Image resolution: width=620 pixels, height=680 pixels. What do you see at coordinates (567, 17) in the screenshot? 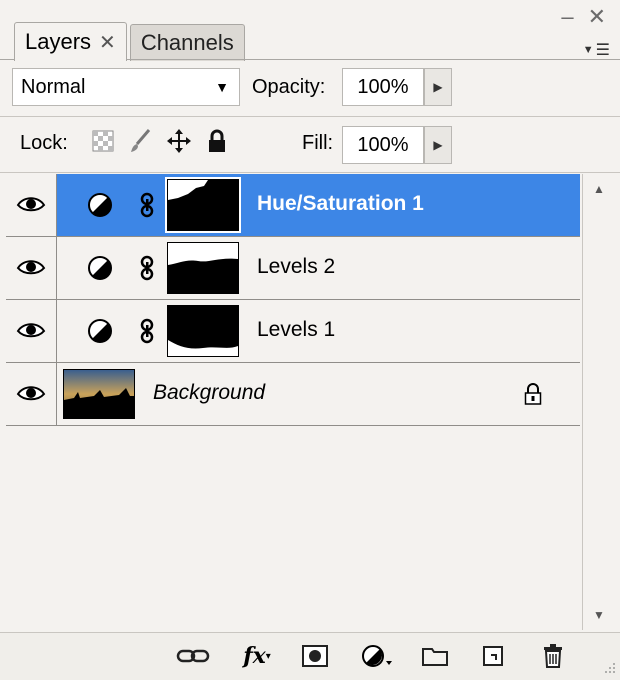
I see `minimize-icon: –` at bounding box center [567, 17].